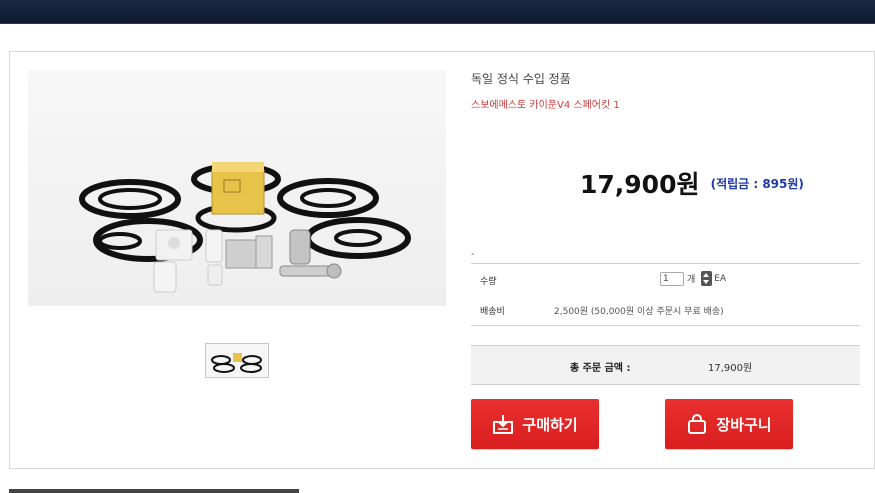 The height and width of the screenshot is (493, 875). What do you see at coordinates (473, 254) in the screenshot?
I see `option-dash: -` at bounding box center [473, 254].